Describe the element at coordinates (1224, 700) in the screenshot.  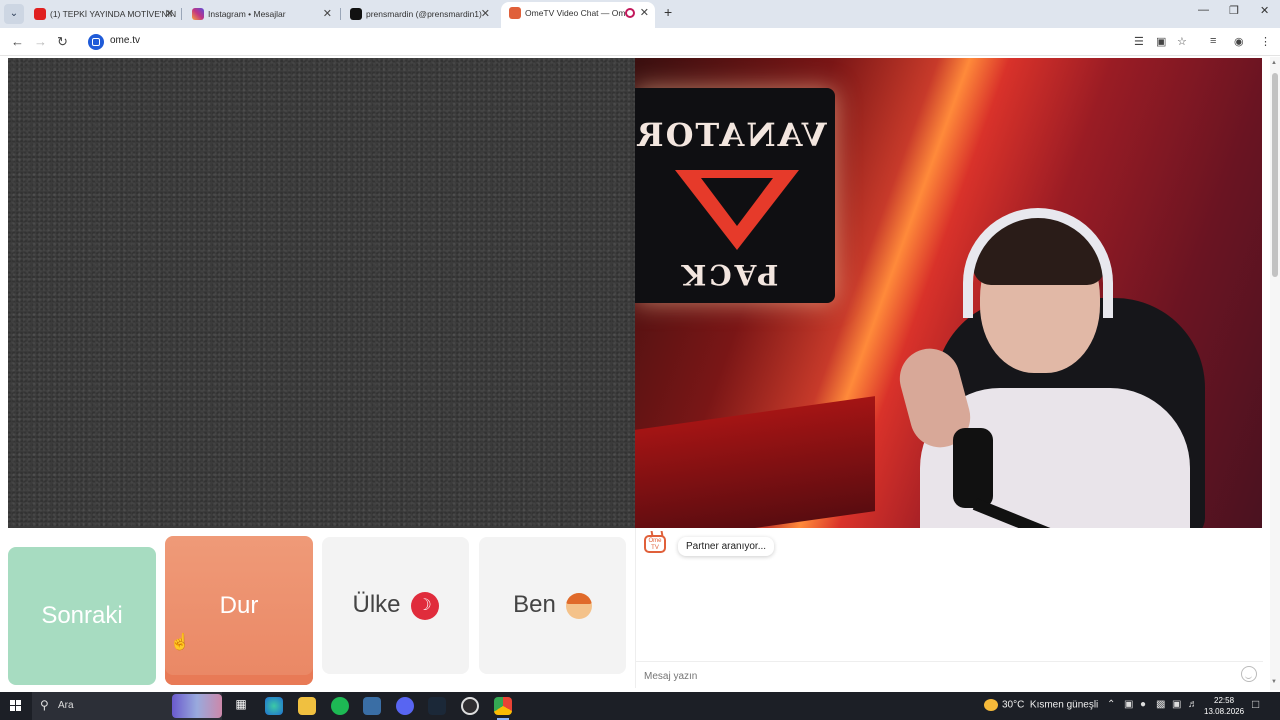
I see `clock-time: 22:58` at that location.